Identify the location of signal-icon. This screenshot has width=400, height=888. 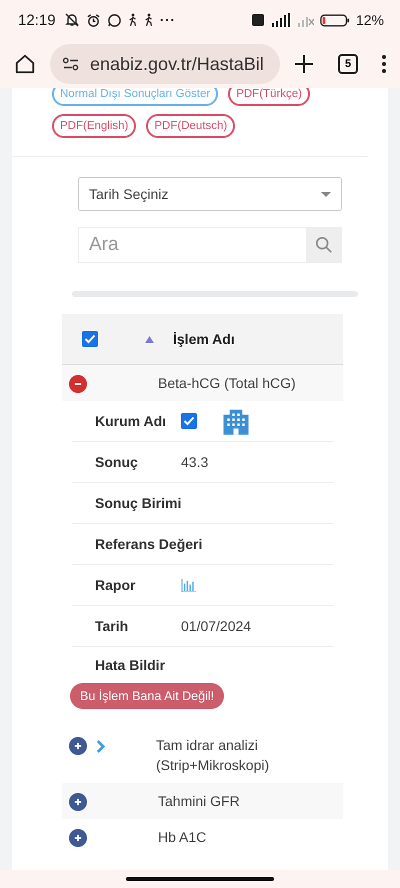
(280, 20).